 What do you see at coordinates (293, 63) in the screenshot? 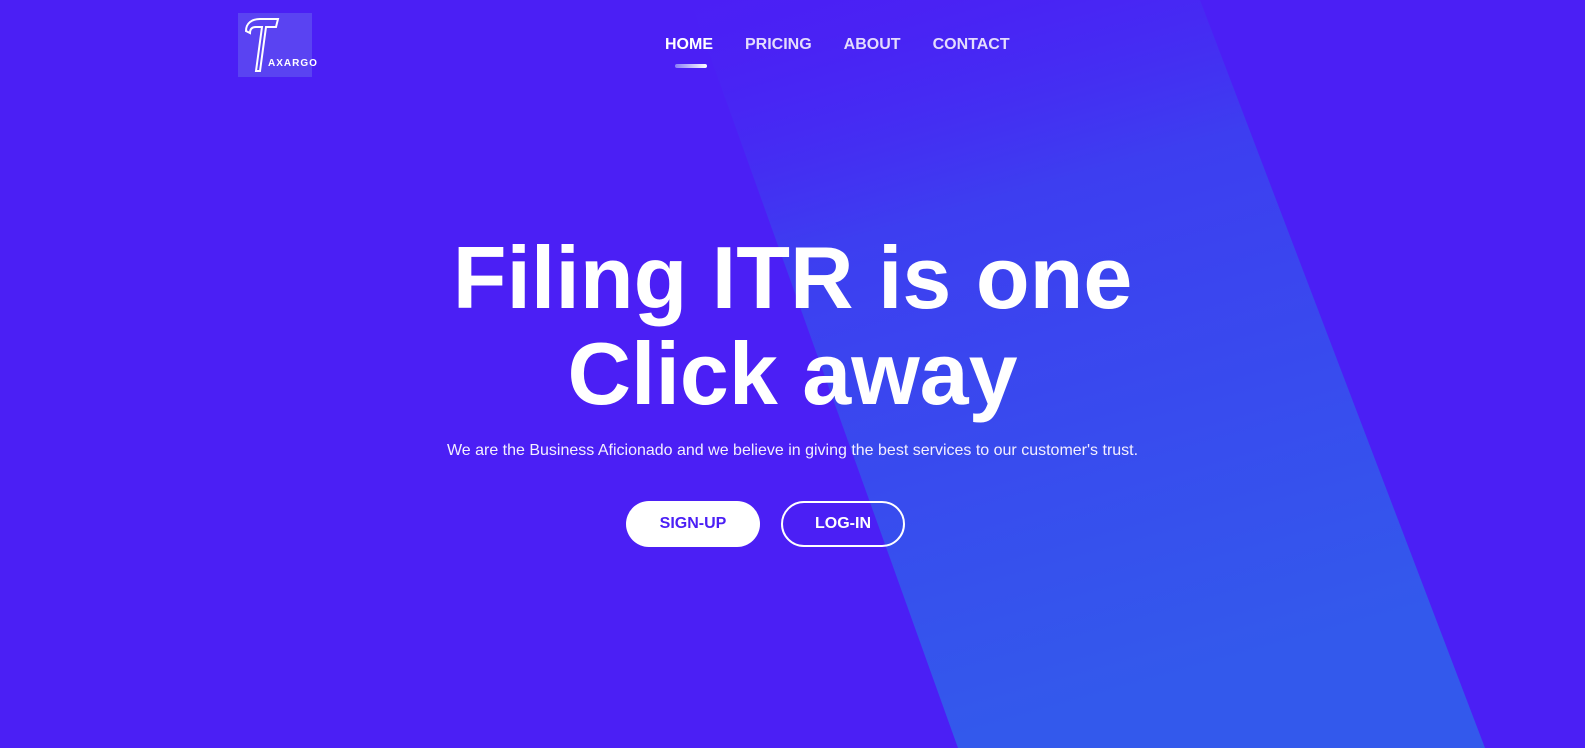
I see `logo-text: AXARGO` at bounding box center [293, 63].